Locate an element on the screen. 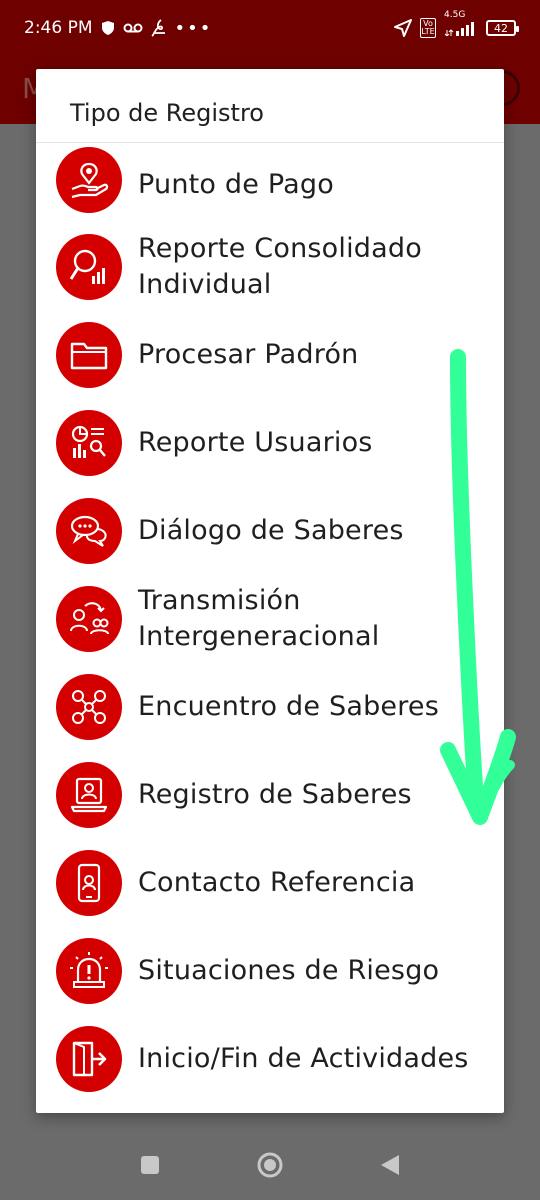 The height and width of the screenshot is (1200, 540). list-item-transmision-intergeneracional: Transmisión Intergeneracional is located at coordinates (270, 627).